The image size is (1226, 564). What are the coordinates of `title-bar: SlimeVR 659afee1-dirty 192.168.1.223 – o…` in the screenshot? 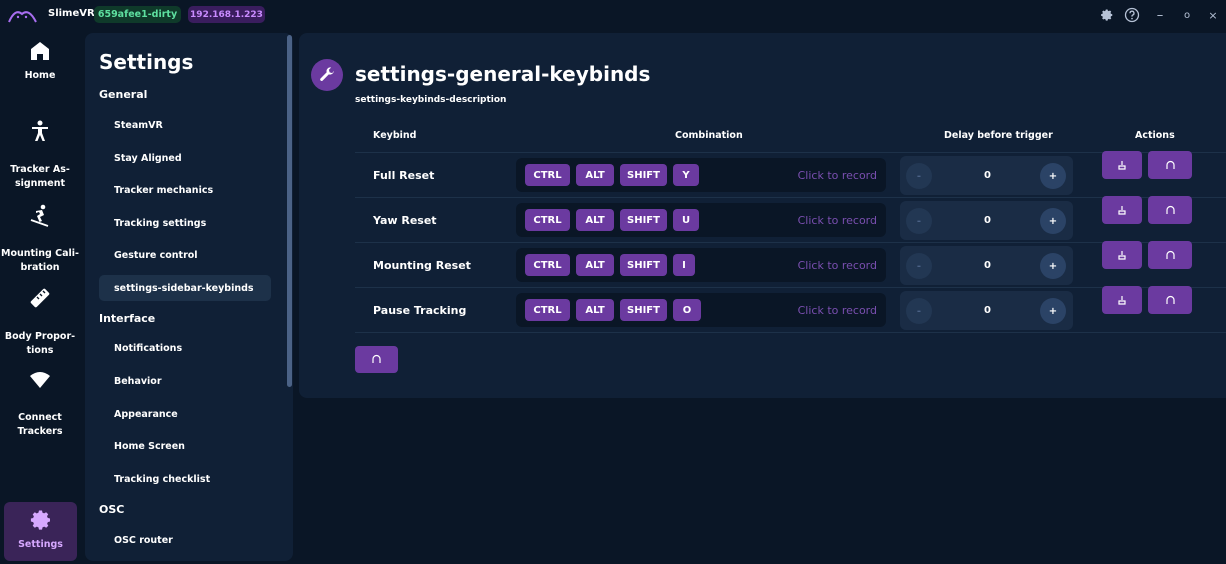 It's located at (613, 15).